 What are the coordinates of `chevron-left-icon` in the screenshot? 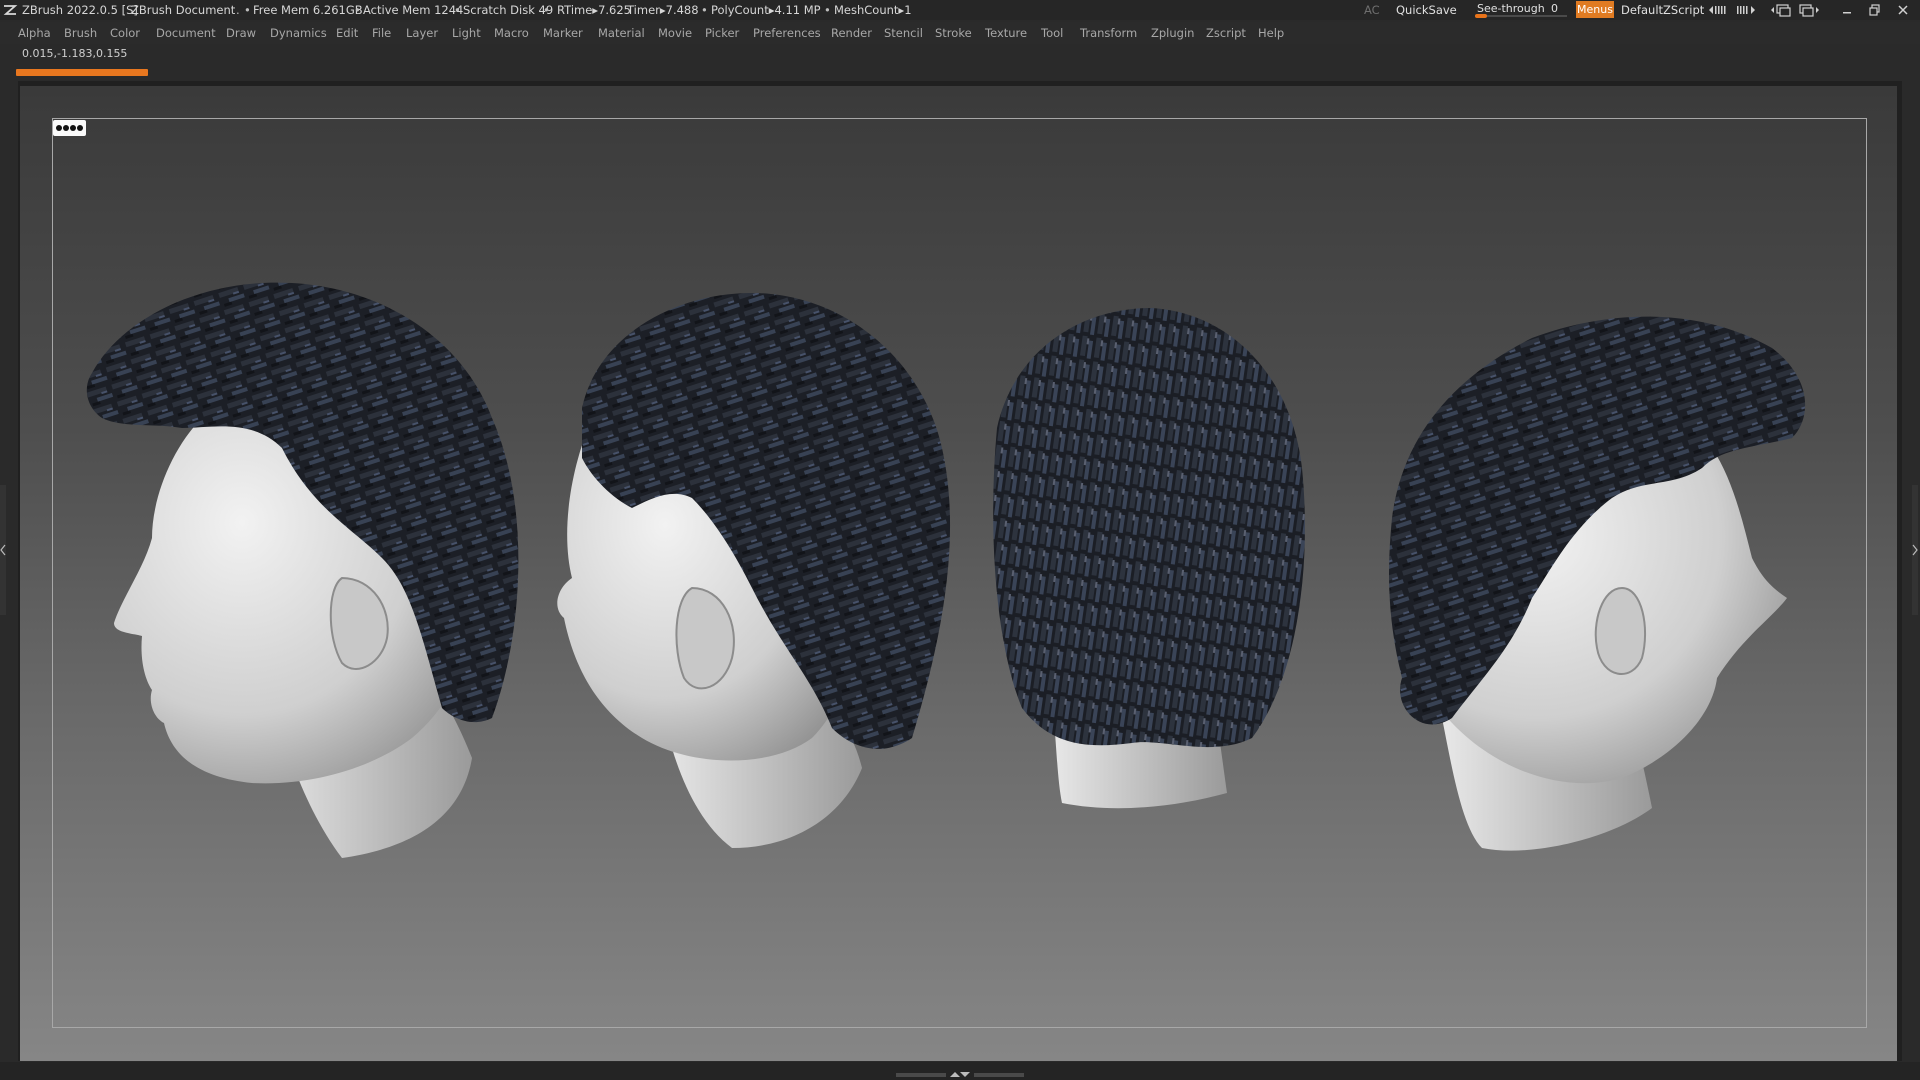 It's located at (3, 550).